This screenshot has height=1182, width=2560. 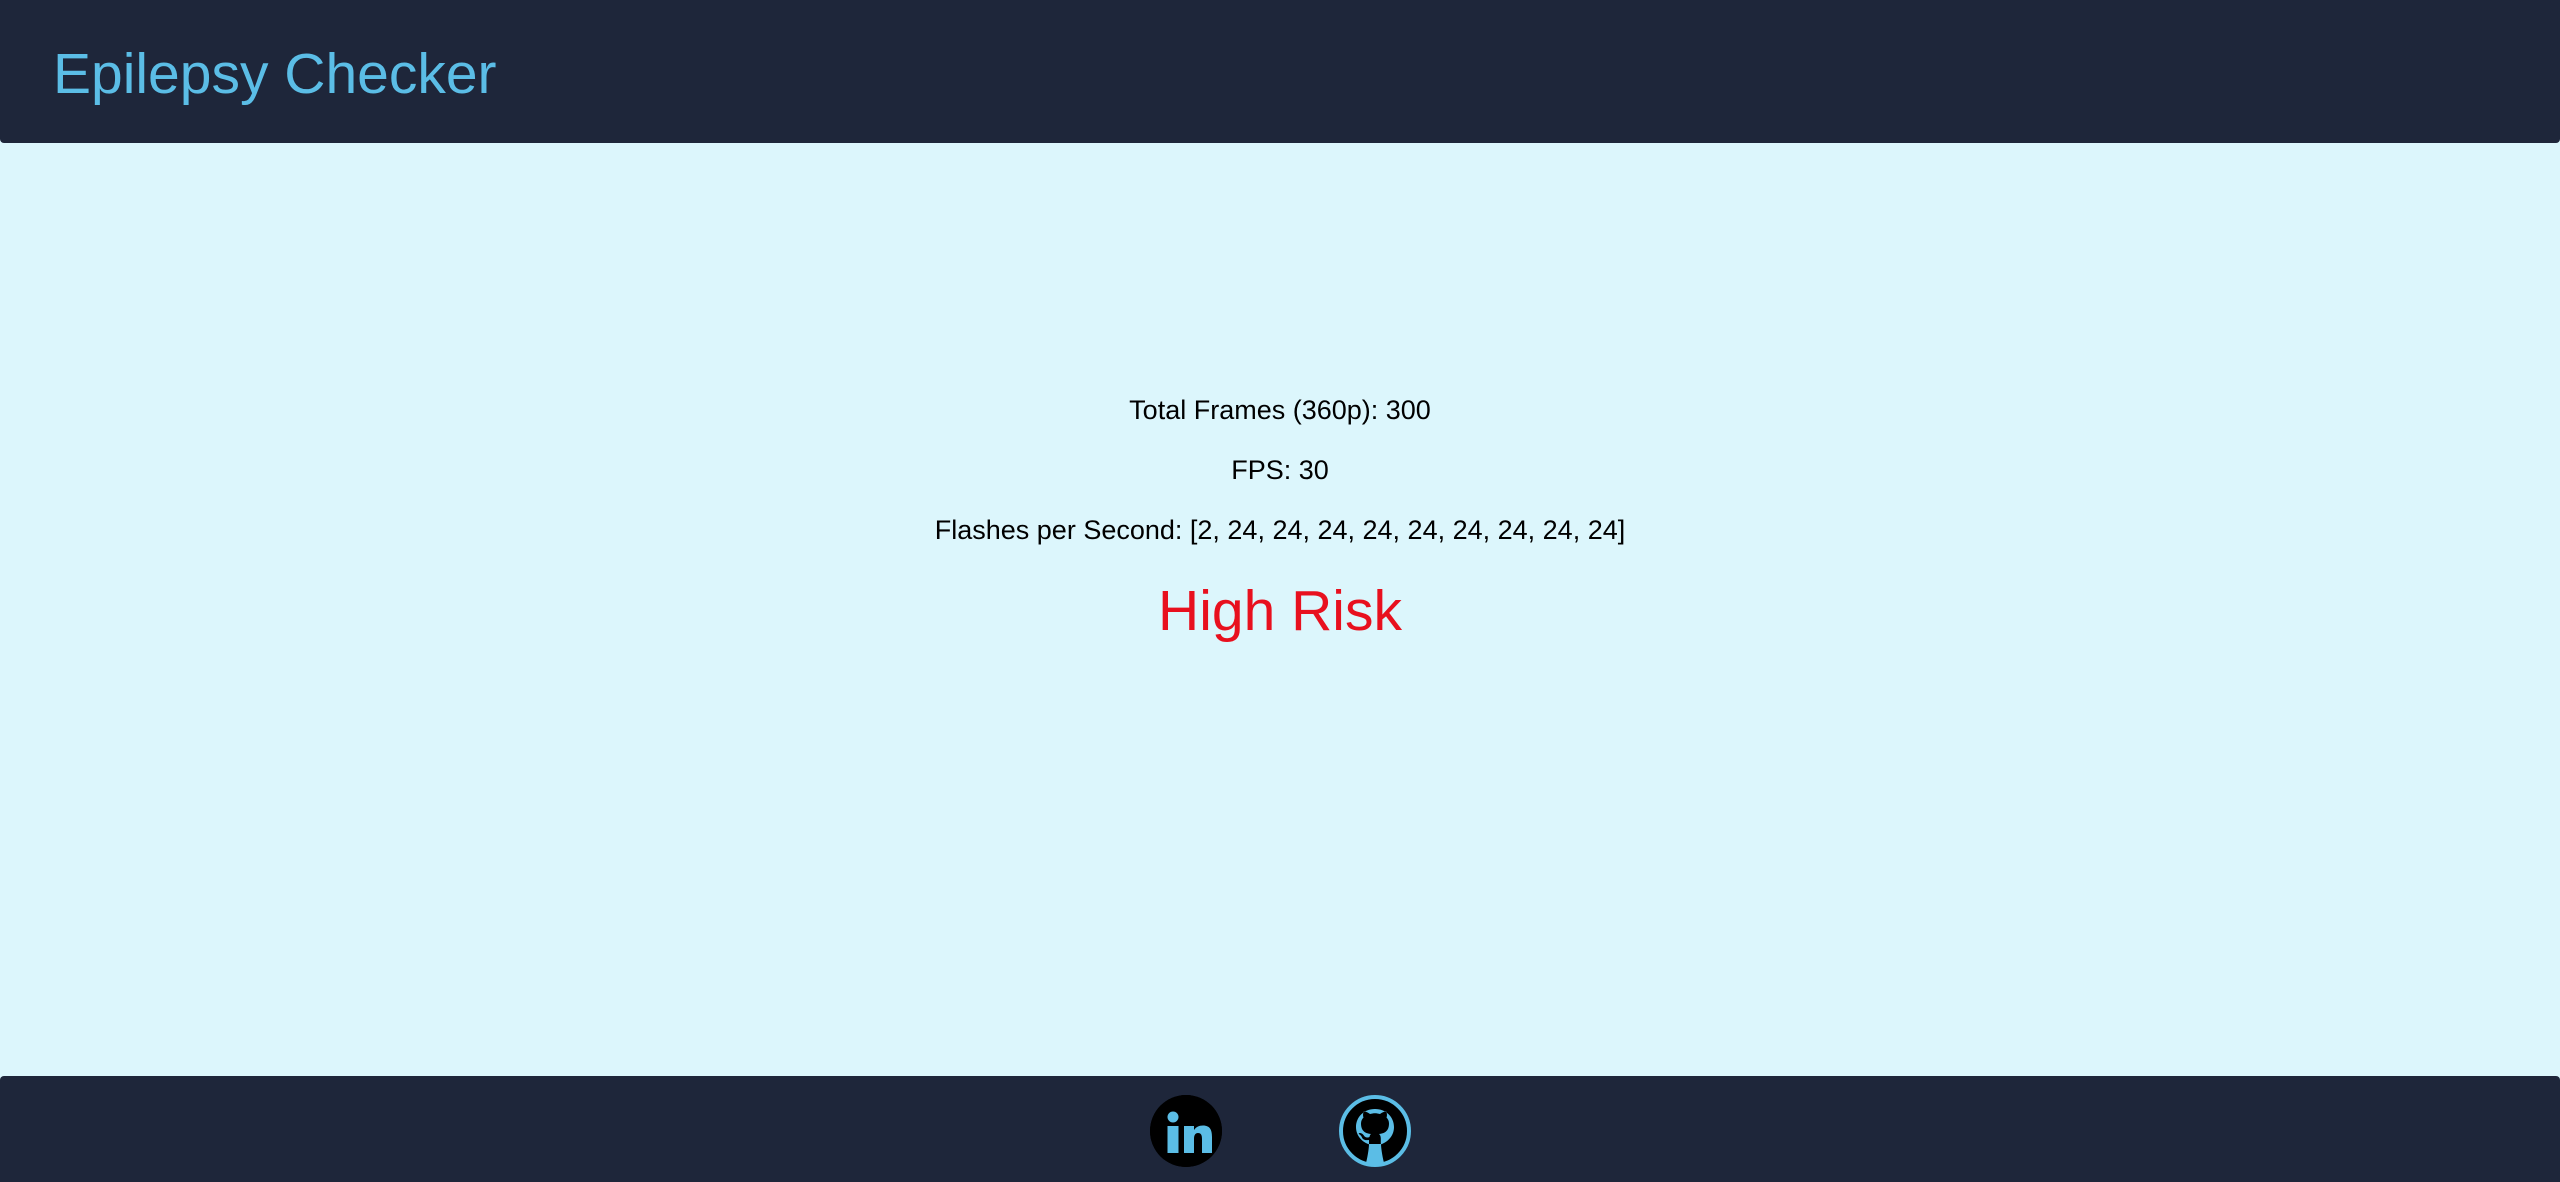 What do you see at coordinates (275, 74) in the screenshot?
I see `app-title: Epilepsy Checker` at bounding box center [275, 74].